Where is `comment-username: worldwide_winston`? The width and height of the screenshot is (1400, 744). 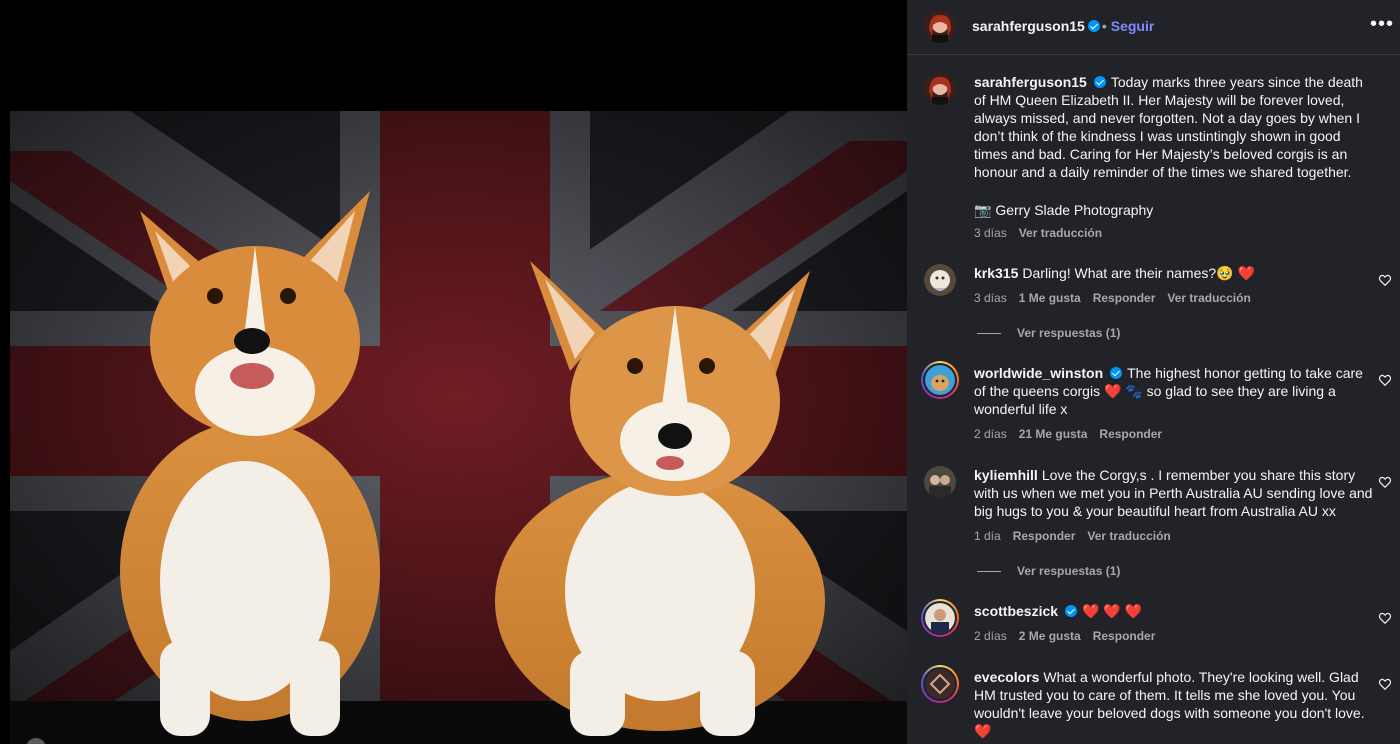 comment-username: worldwide_winston is located at coordinates (1038, 373).